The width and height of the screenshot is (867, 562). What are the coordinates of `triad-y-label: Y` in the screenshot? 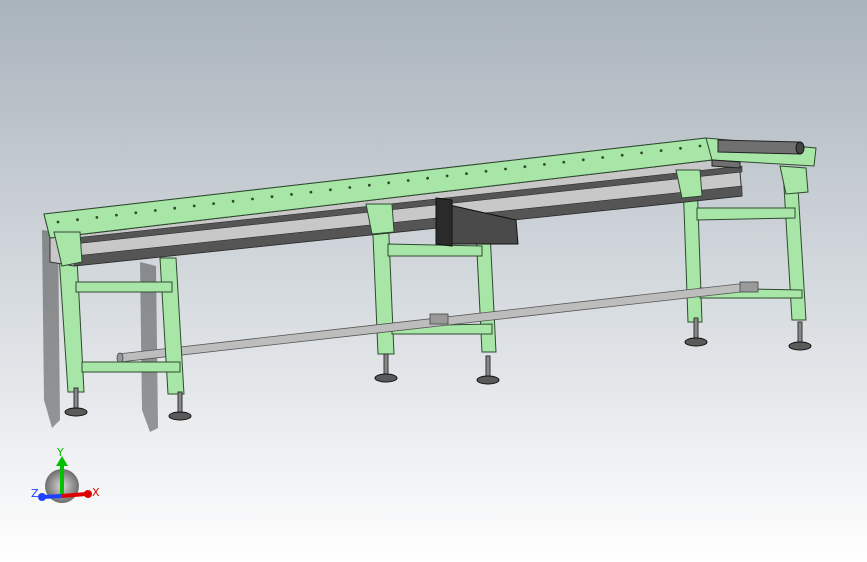 It's located at (60, 452).